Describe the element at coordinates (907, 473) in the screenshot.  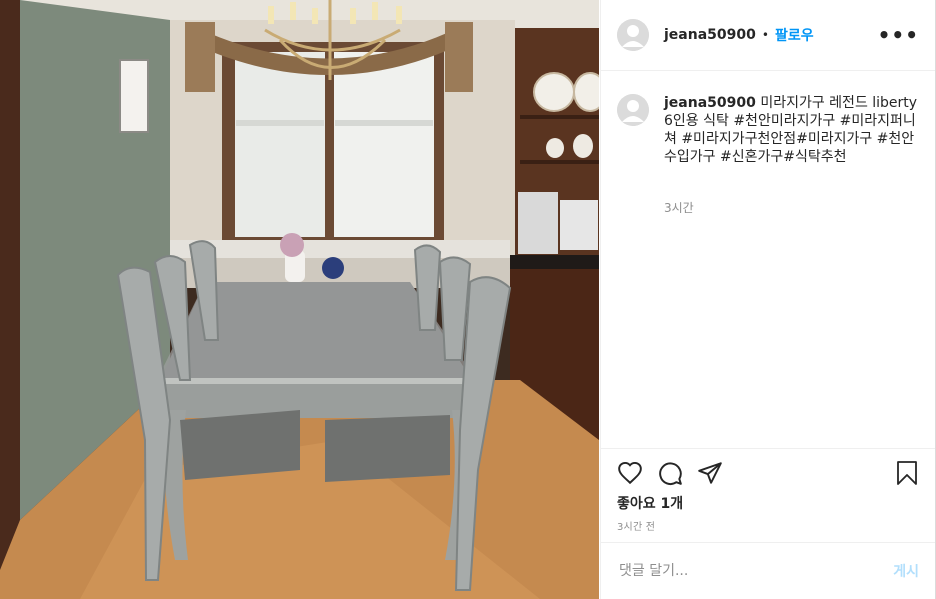
I see `bookmark-icon` at that location.